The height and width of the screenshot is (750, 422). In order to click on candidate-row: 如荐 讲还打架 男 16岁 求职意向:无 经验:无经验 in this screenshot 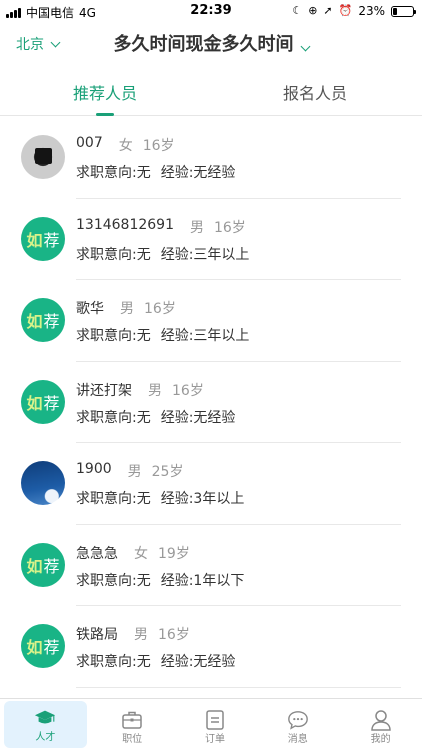, I will do `click(211, 402)`.